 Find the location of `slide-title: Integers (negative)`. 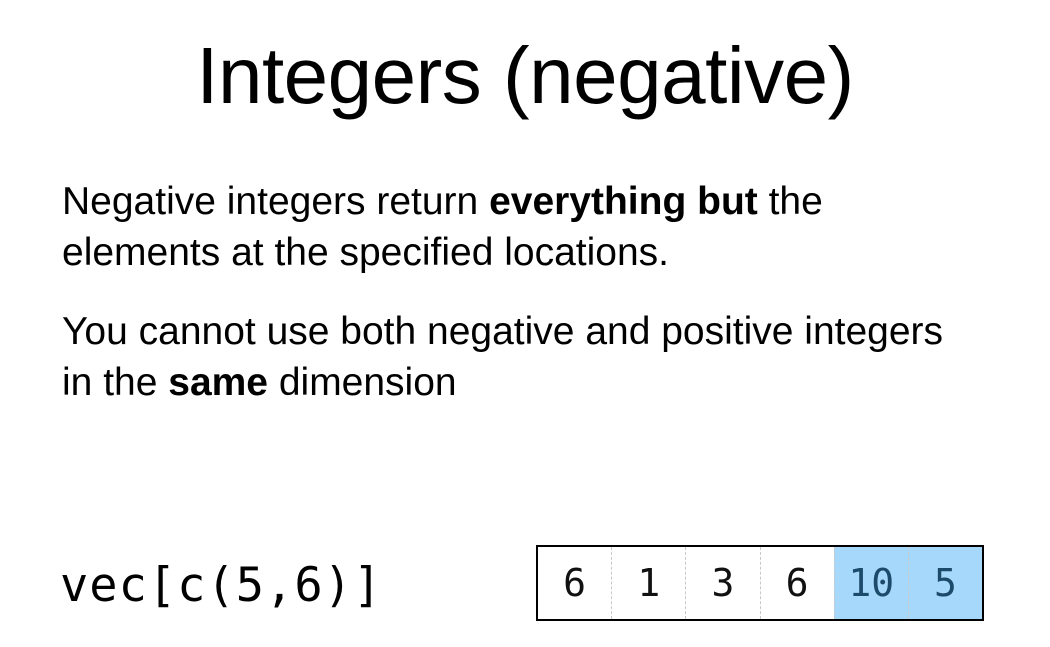

slide-title: Integers (negative) is located at coordinates (525, 75).